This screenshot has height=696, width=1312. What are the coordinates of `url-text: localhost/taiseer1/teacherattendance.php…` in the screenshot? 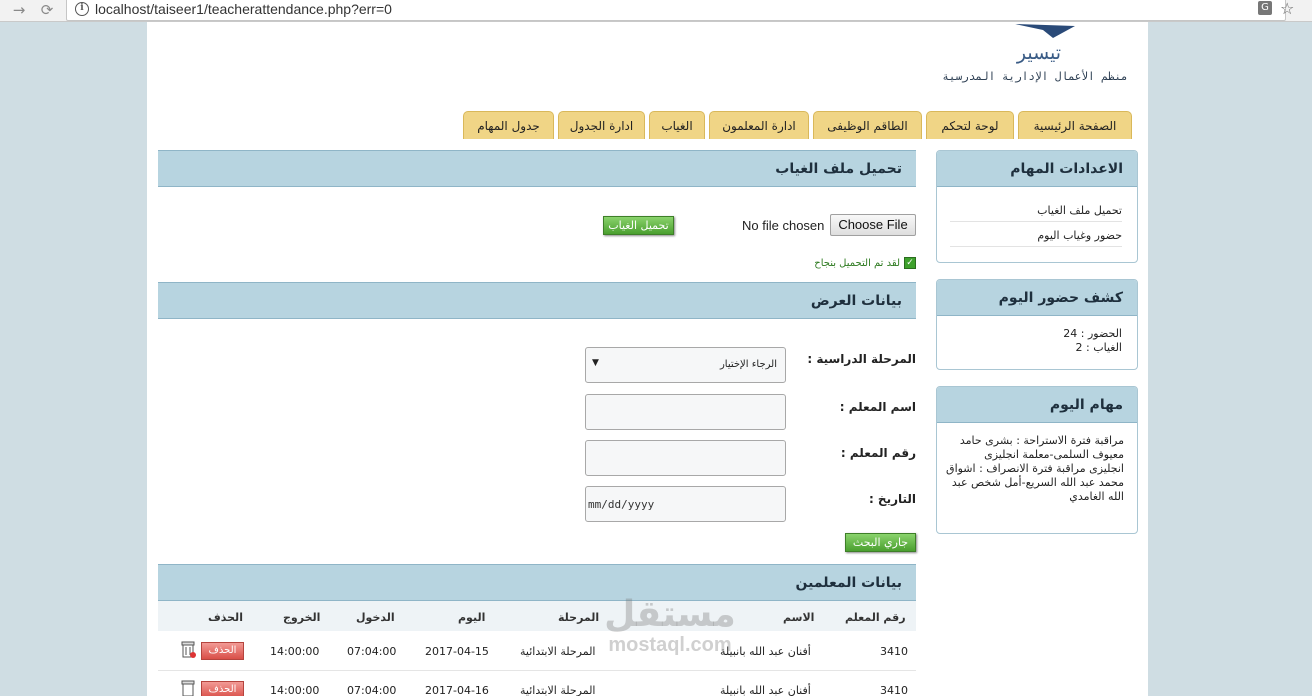 It's located at (243, 9).